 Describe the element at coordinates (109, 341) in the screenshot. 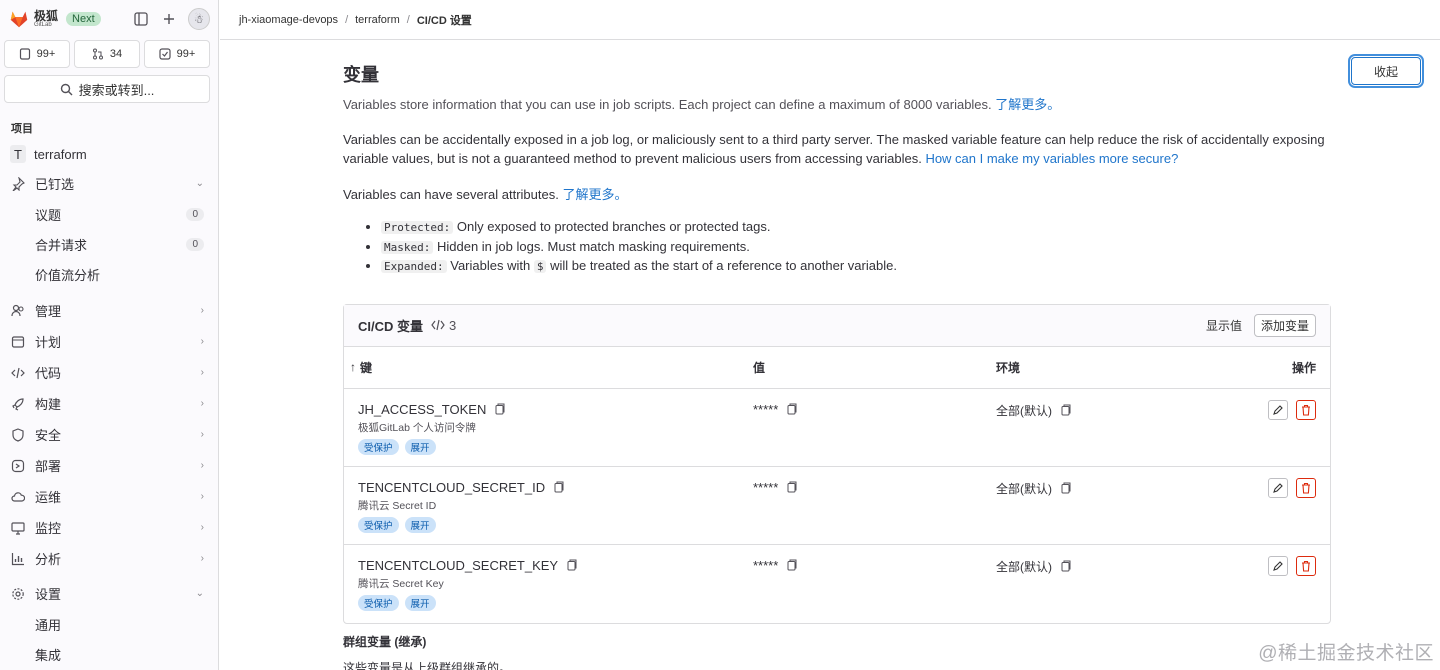

I see `nav-plan: 计划 ›` at that location.